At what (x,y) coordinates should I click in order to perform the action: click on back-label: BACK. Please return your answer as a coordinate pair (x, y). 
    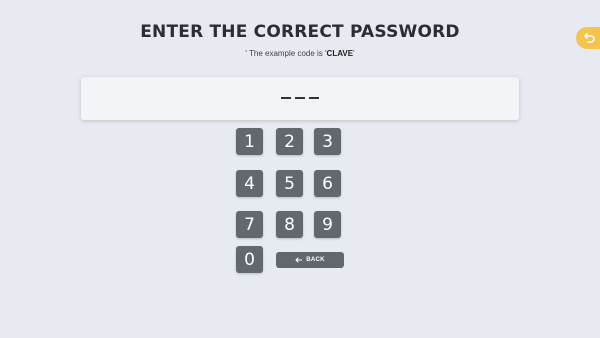
    Looking at the image, I should click on (315, 260).